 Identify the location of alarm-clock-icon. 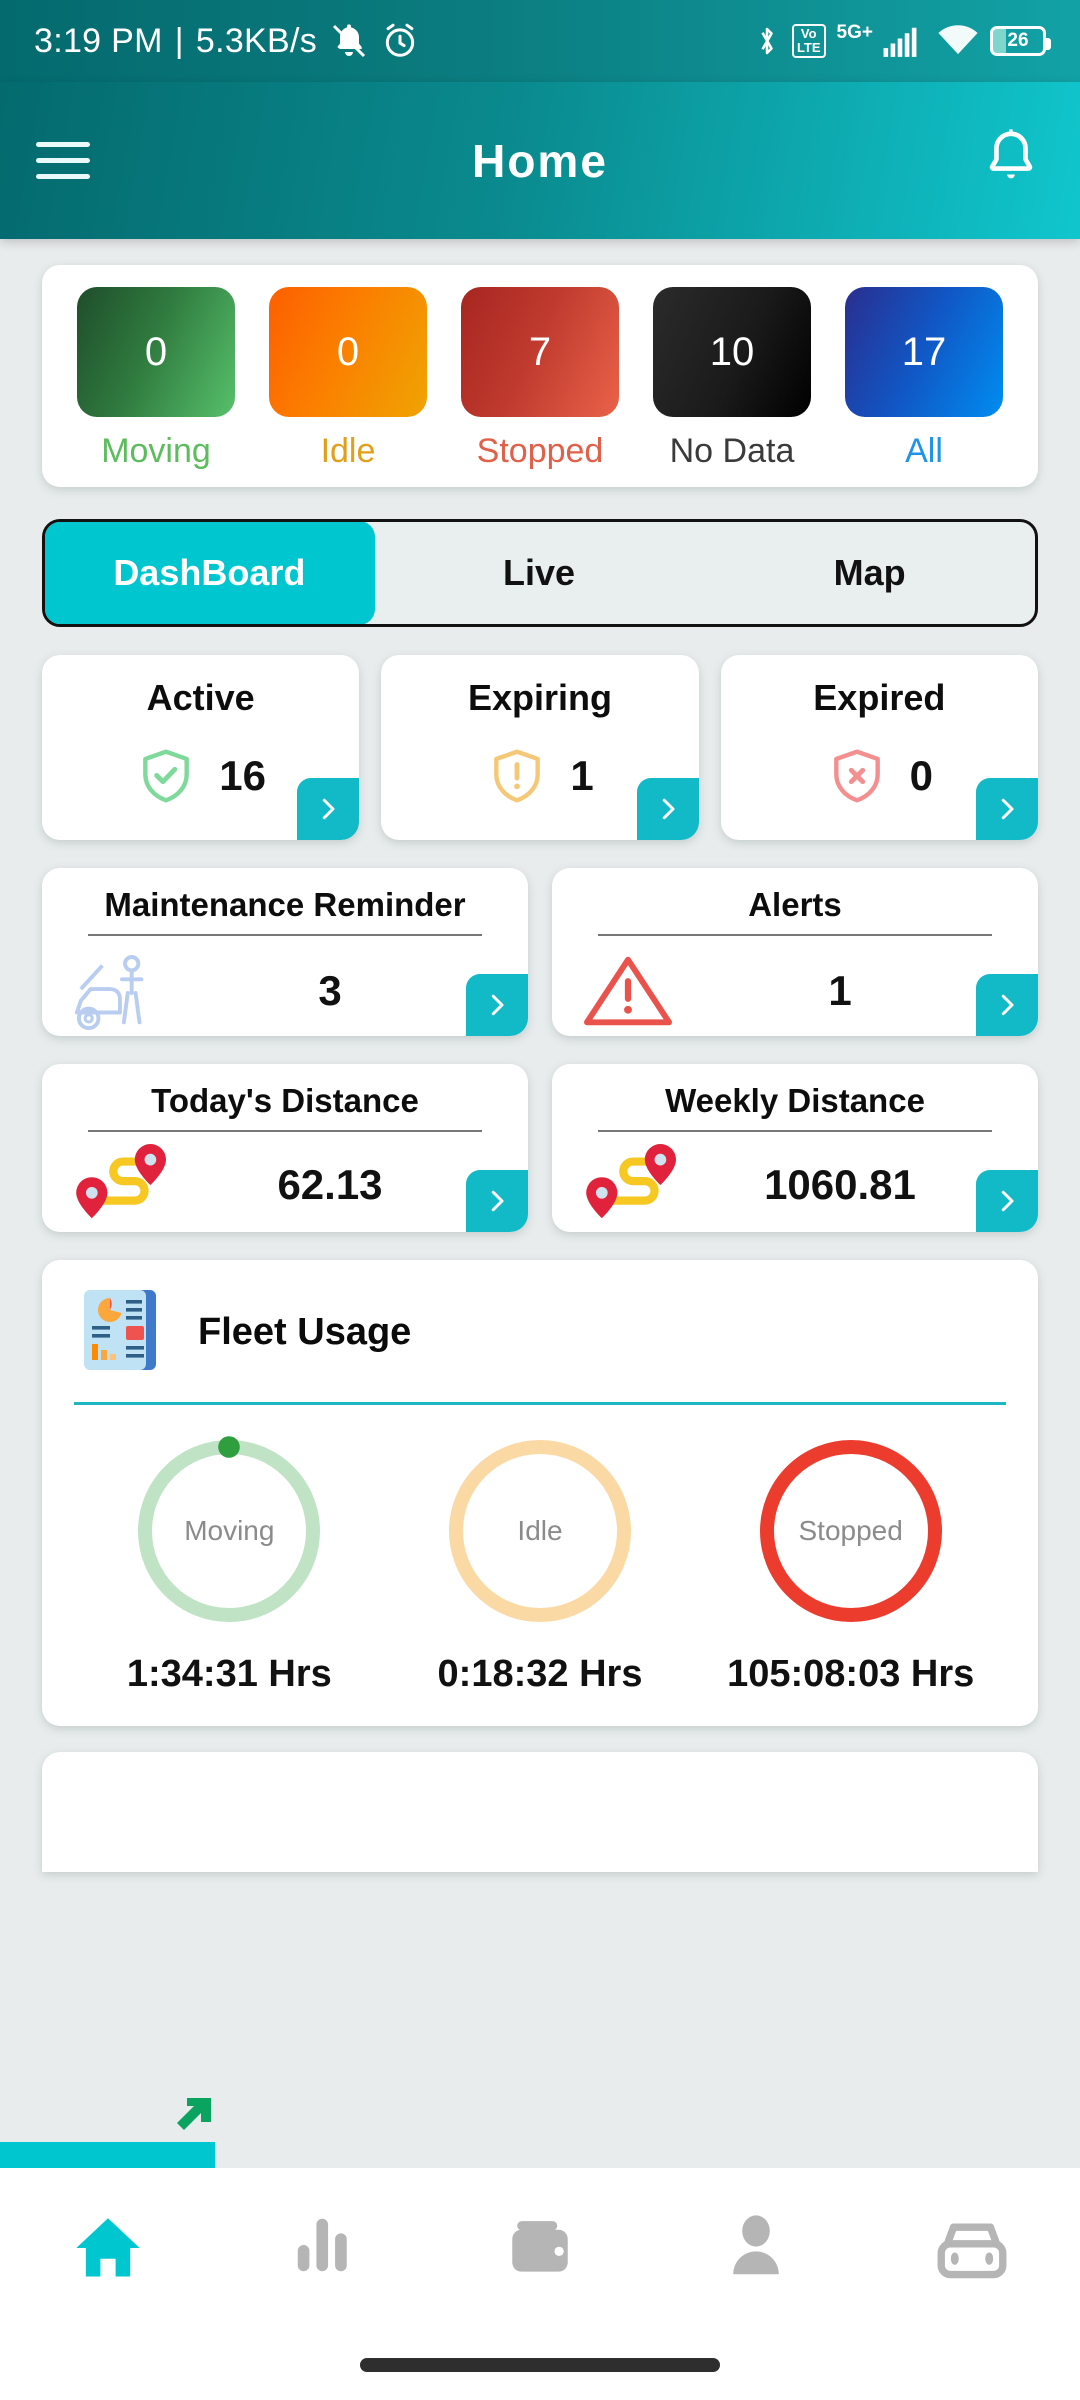
(400, 40).